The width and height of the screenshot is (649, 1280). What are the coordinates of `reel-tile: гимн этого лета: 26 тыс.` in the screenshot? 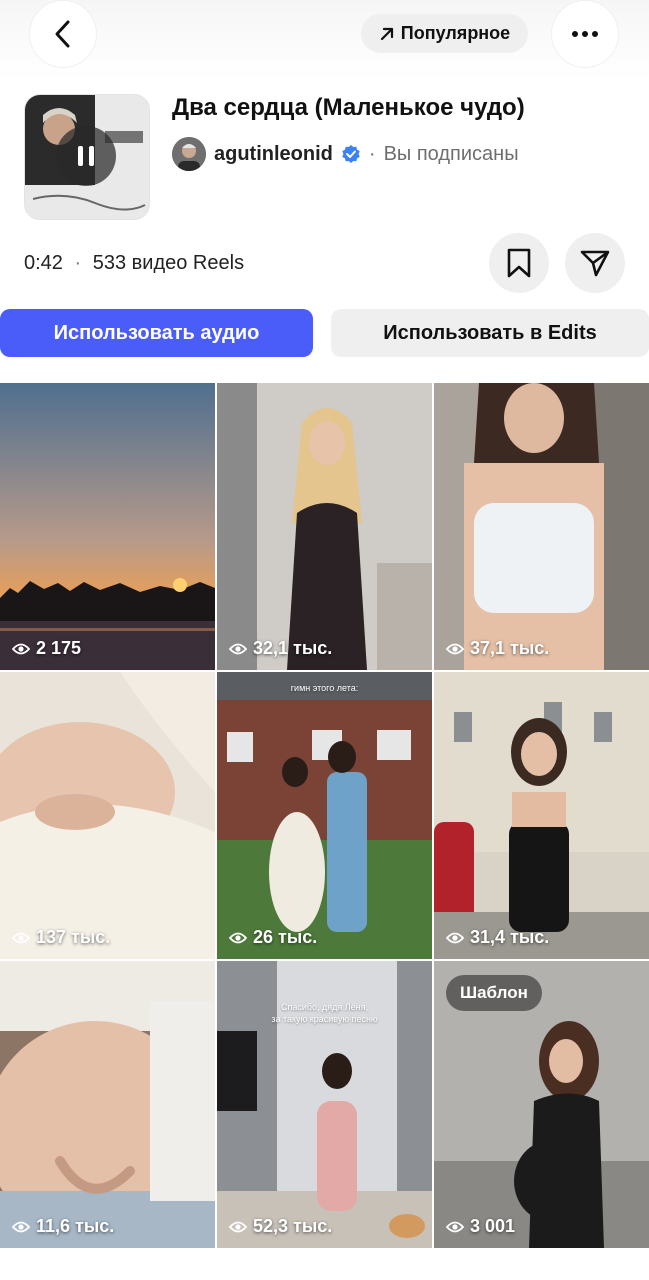 It's located at (324, 815).